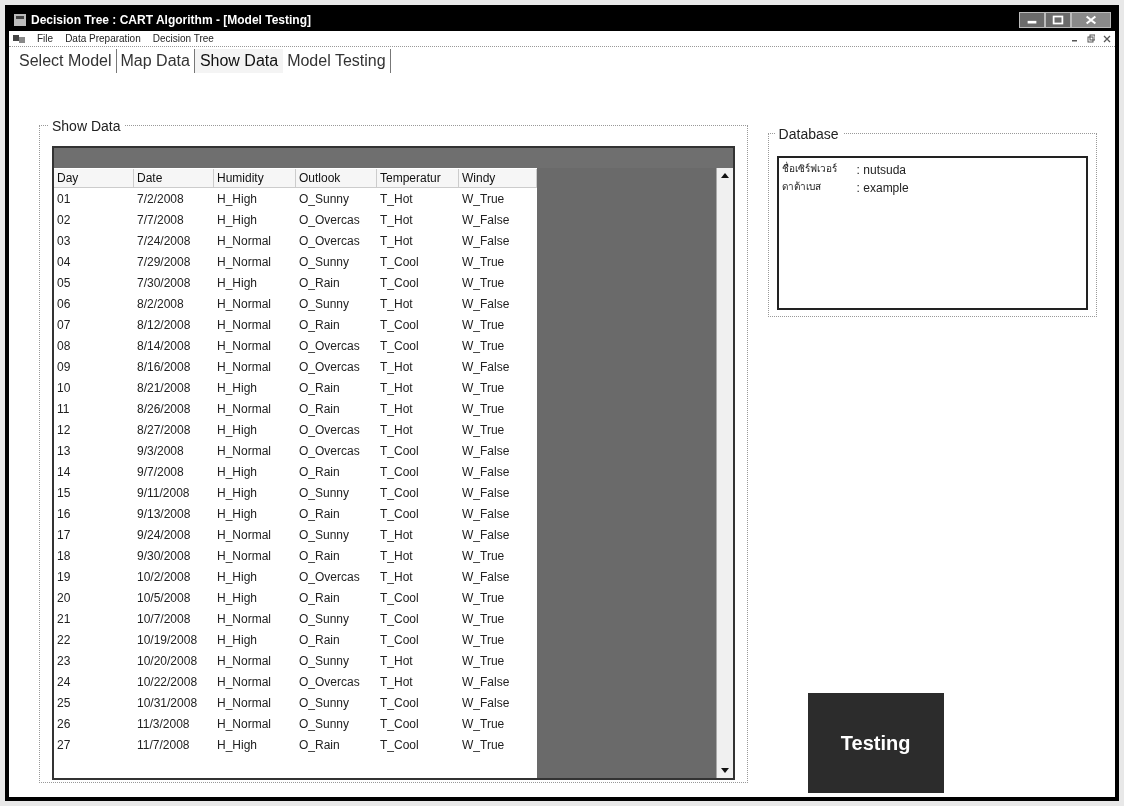 The width and height of the screenshot is (1124, 806). What do you see at coordinates (160, 304) in the screenshot?
I see `table-cell-text: 8/2/2008` at bounding box center [160, 304].